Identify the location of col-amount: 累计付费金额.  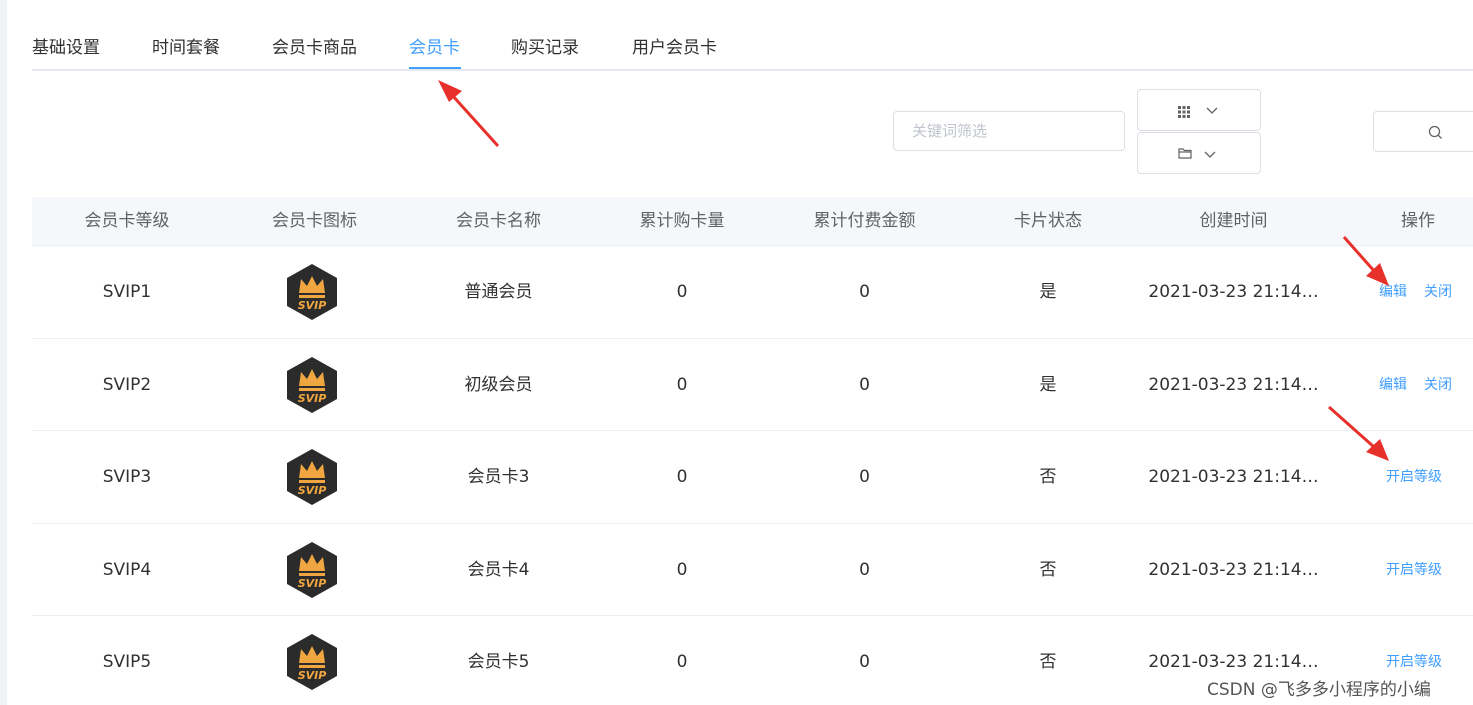
(864, 221).